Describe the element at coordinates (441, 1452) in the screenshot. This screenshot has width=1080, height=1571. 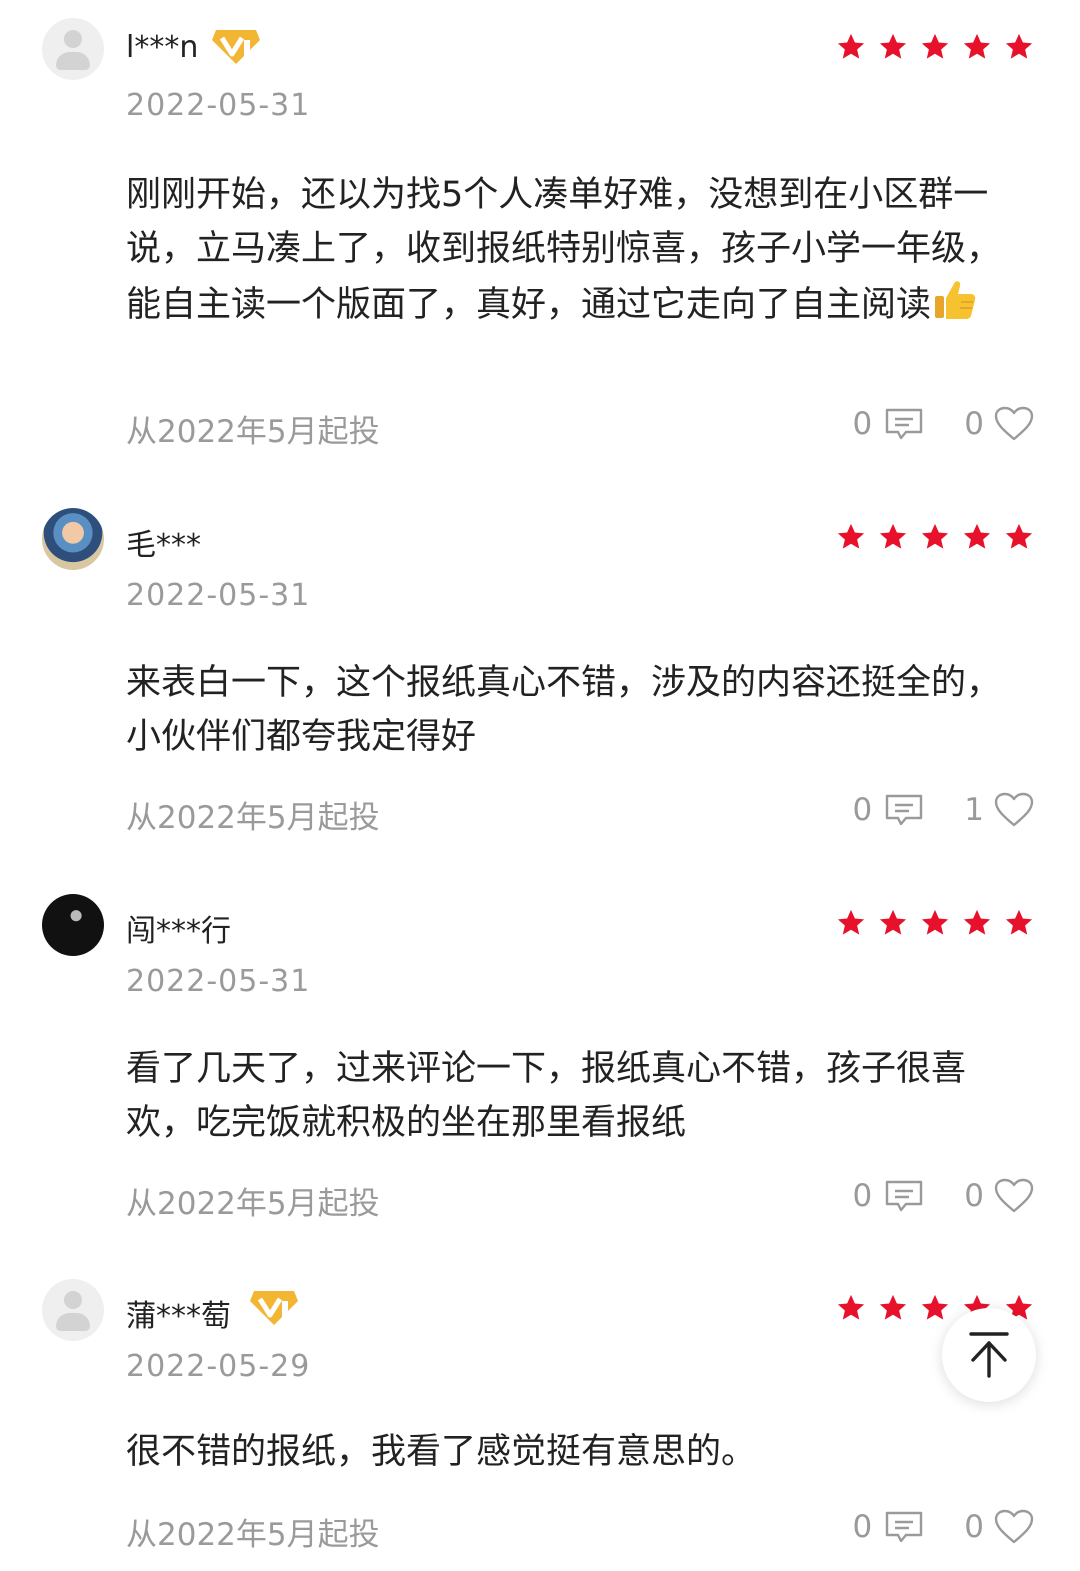
I see `review-text: 很不错的报纸，我看了感觉挺有意思的。` at that location.